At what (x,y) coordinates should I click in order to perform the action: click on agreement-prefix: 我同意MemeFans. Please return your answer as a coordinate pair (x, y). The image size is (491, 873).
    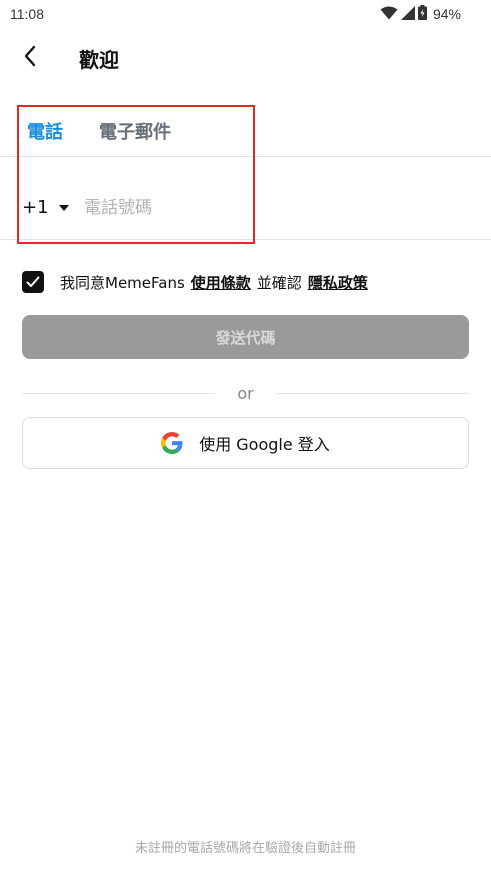
    Looking at the image, I should click on (122, 282).